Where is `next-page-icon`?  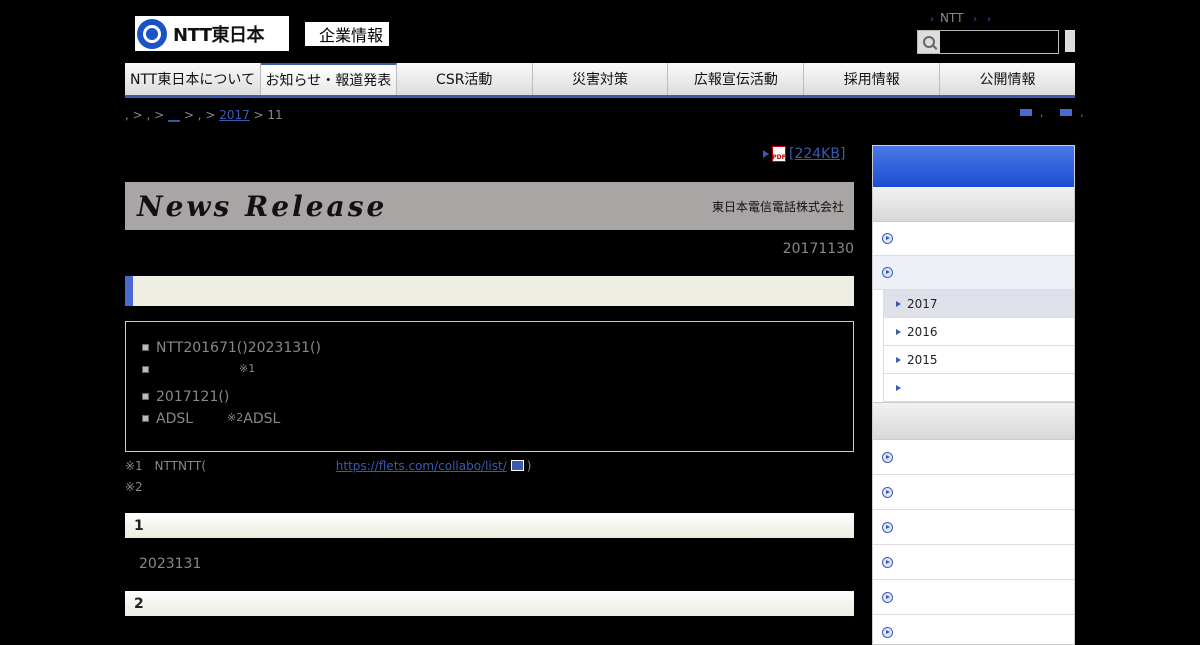
next-page-icon is located at coordinates (1066, 112).